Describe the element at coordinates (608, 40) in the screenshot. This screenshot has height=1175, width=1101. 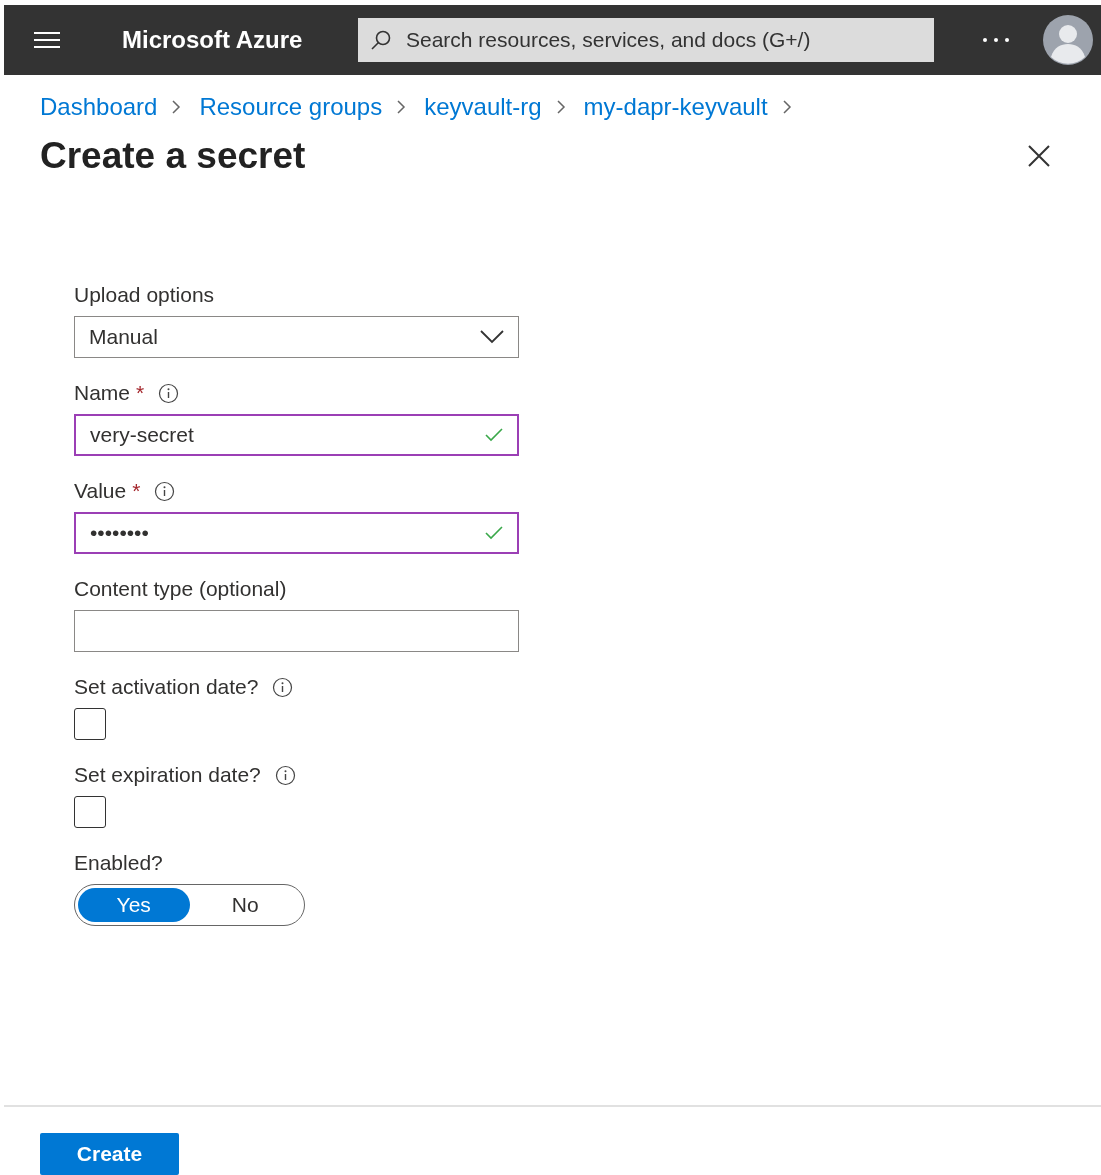
I see `search-placeholder: Search resources, services, and docs (G+/)` at that location.